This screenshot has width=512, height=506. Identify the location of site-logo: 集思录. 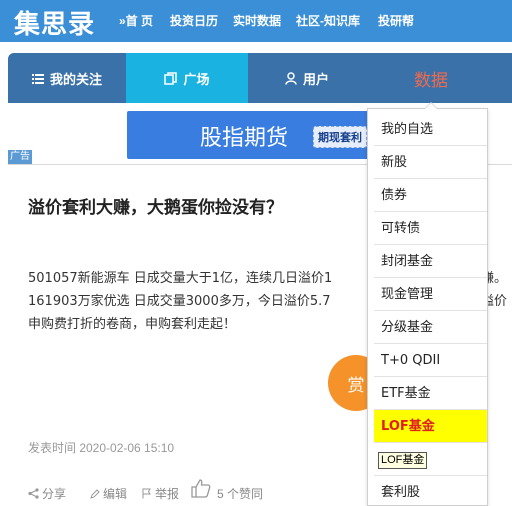
(54, 22).